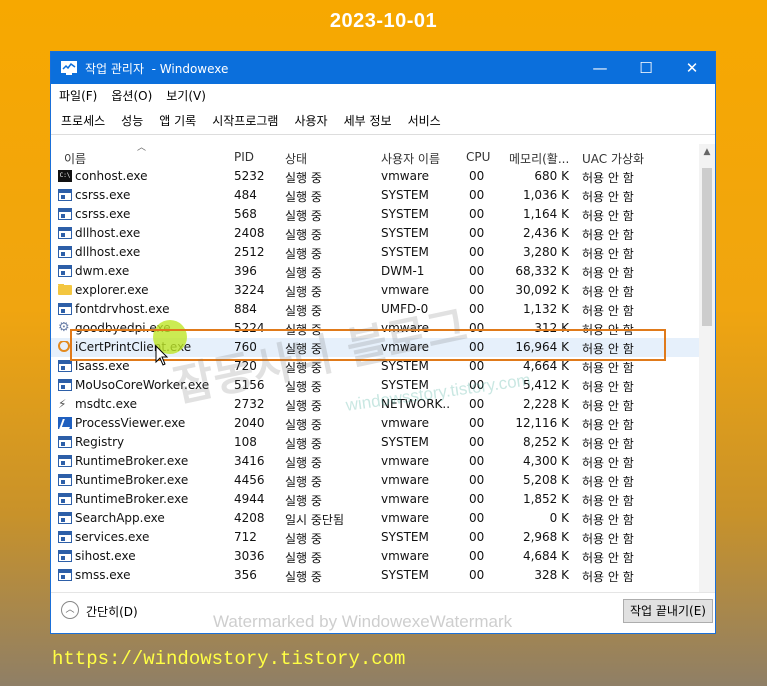 Image resolution: width=767 pixels, height=686 pixels. I want to click on column-header-user: 사용자 이름, so click(410, 158).